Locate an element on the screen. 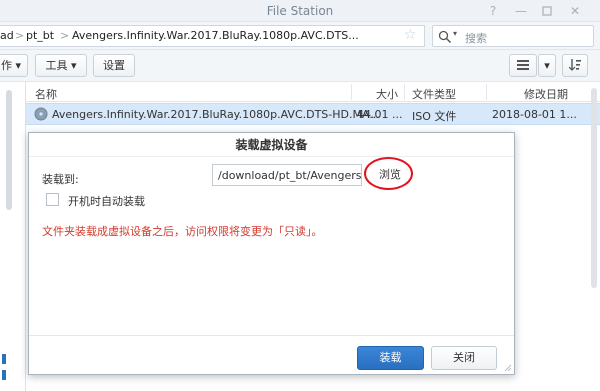 The width and height of the screenshot is (600, 391). resize-grip-icon is located at coordinates (508, 368).